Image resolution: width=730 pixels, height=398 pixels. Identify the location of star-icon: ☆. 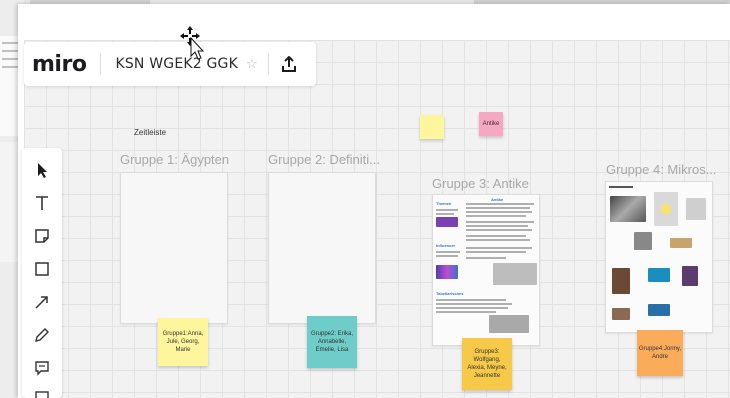
(252, 64).